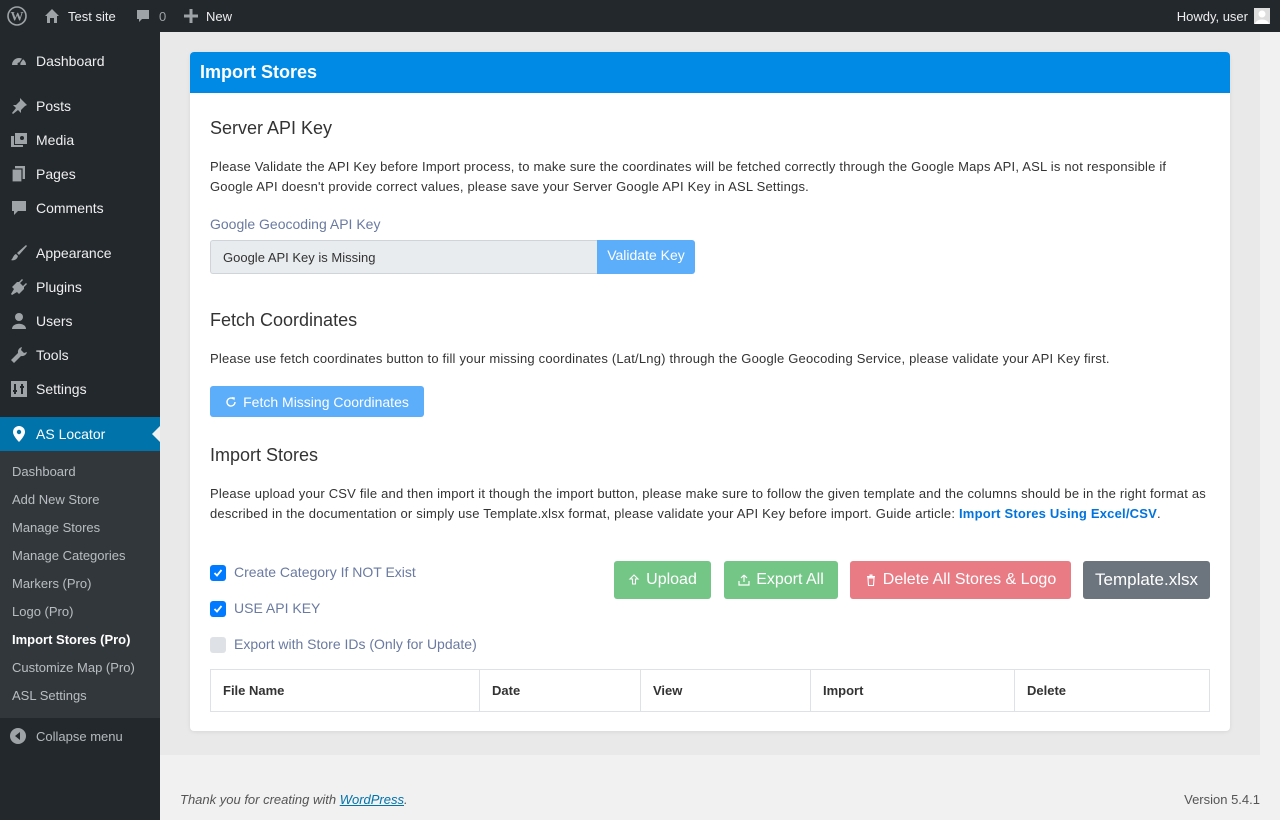 This screenshot has width=1280, height=820. What do you see at coordinates (74, 253) in the screenshot?
I see `menu-label: Appearance` at bounding box center [74, 253].